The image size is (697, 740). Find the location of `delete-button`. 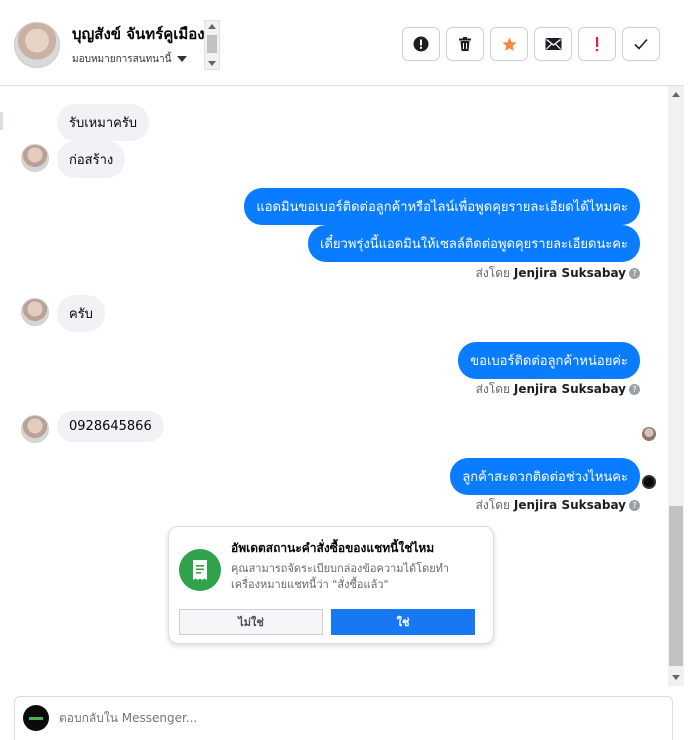

delete-button is located at coordinates (465, 44).